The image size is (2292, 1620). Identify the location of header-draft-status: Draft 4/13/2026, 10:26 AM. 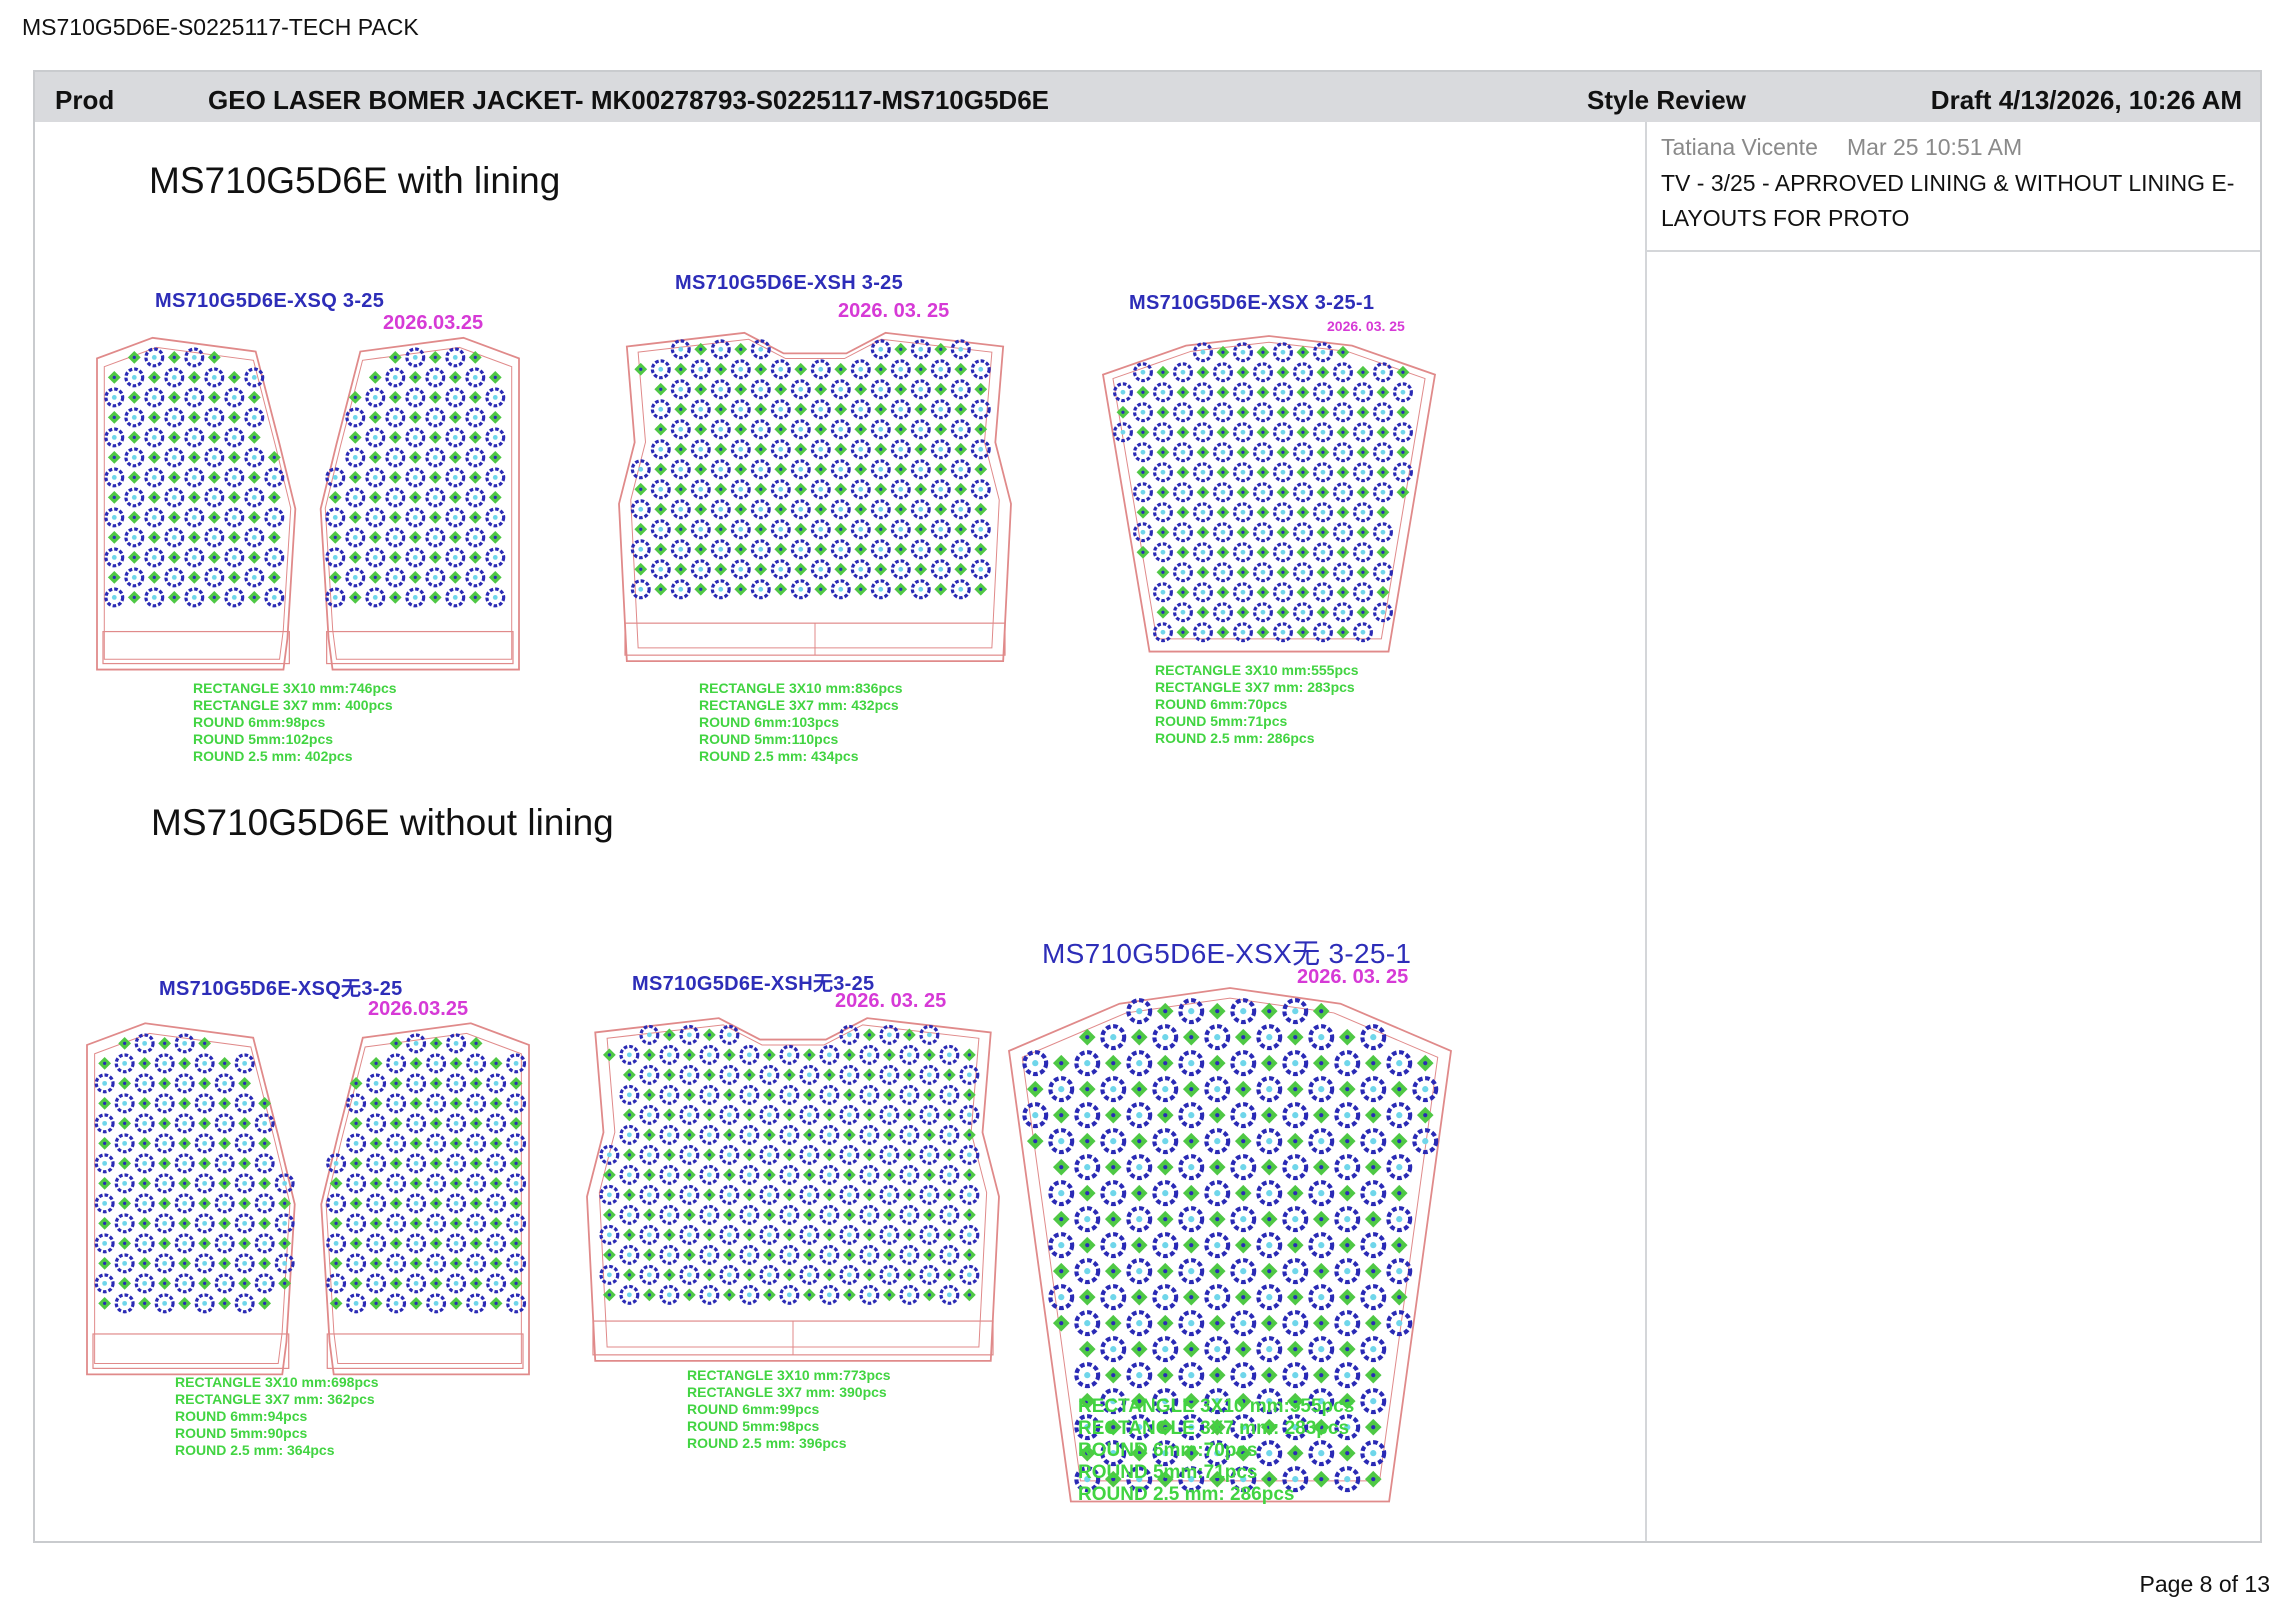
(2086, 100).